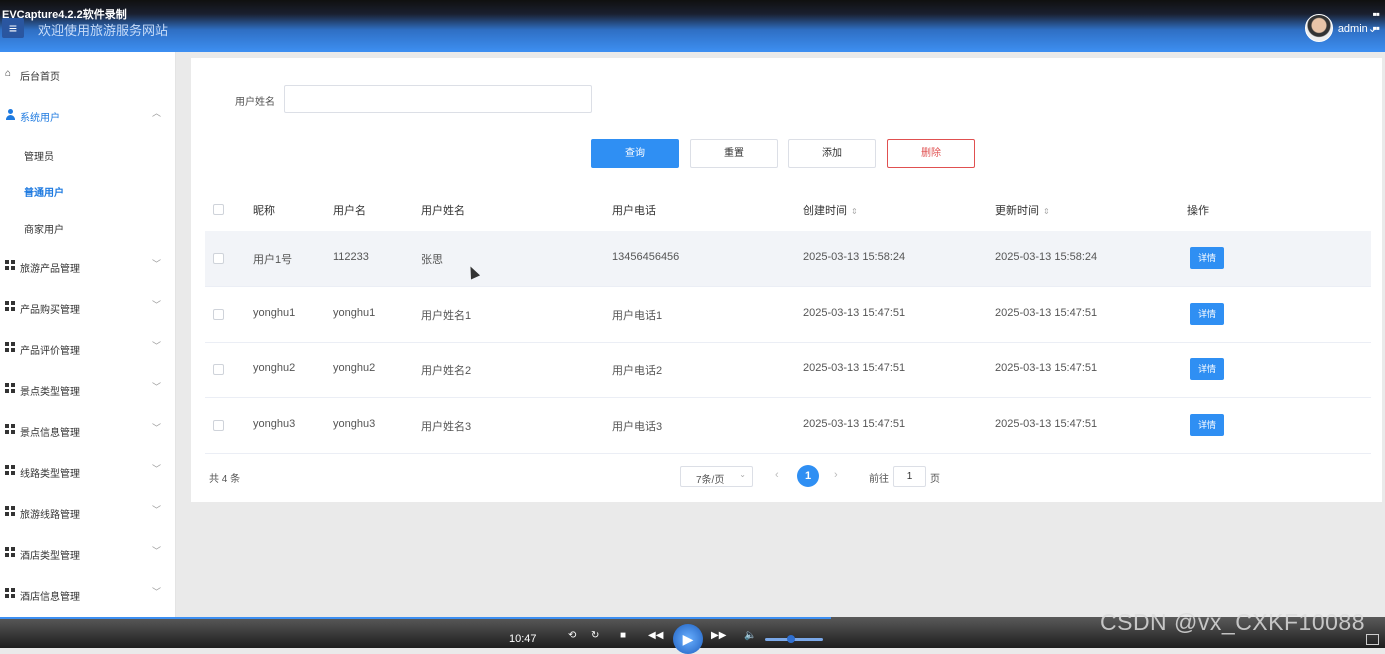  Describe the element at coordinates (349, 211) in the screenshot. I see `col-username: 用户名` at that location.